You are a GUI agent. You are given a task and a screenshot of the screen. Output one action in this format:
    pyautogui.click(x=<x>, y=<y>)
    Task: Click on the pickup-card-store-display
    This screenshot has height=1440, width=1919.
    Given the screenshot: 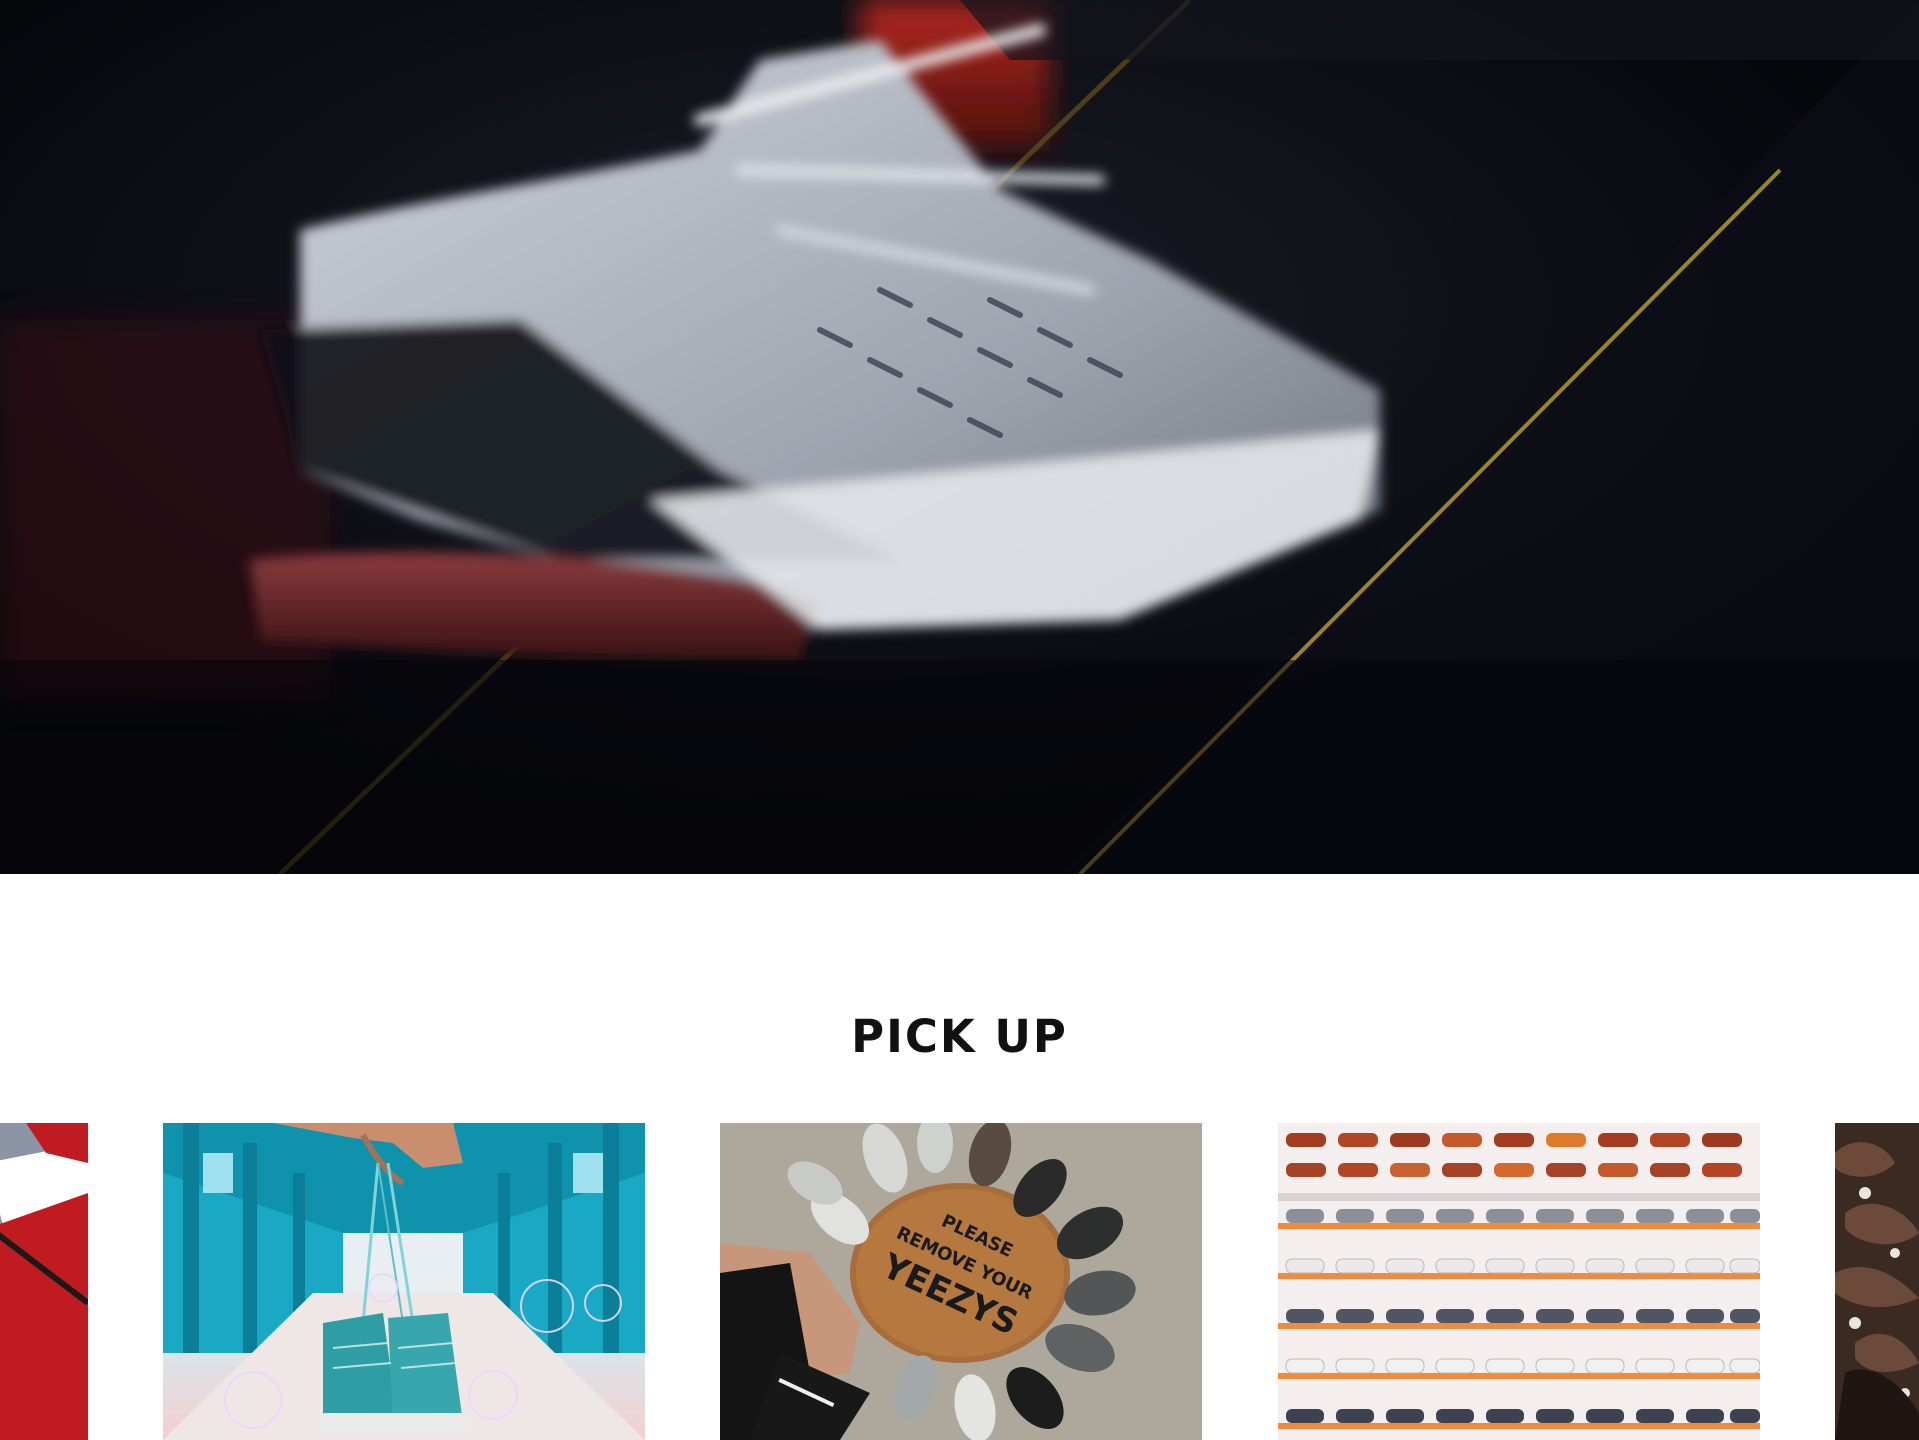 What is the action you would take?
    pyautogui.click(x=1519, y=1281)
    